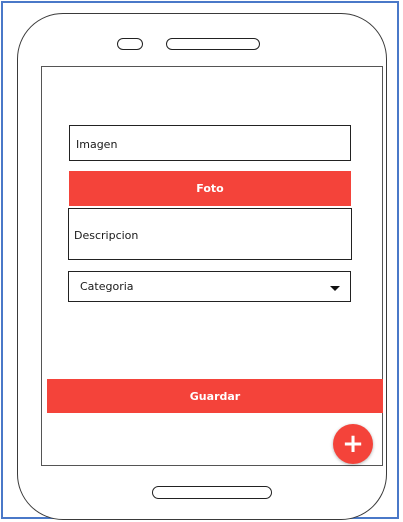  What do you see at coordinates (97, 144) in the screenshot?
I see `image-field-label: Imagen` at bounding box center [97, 144].